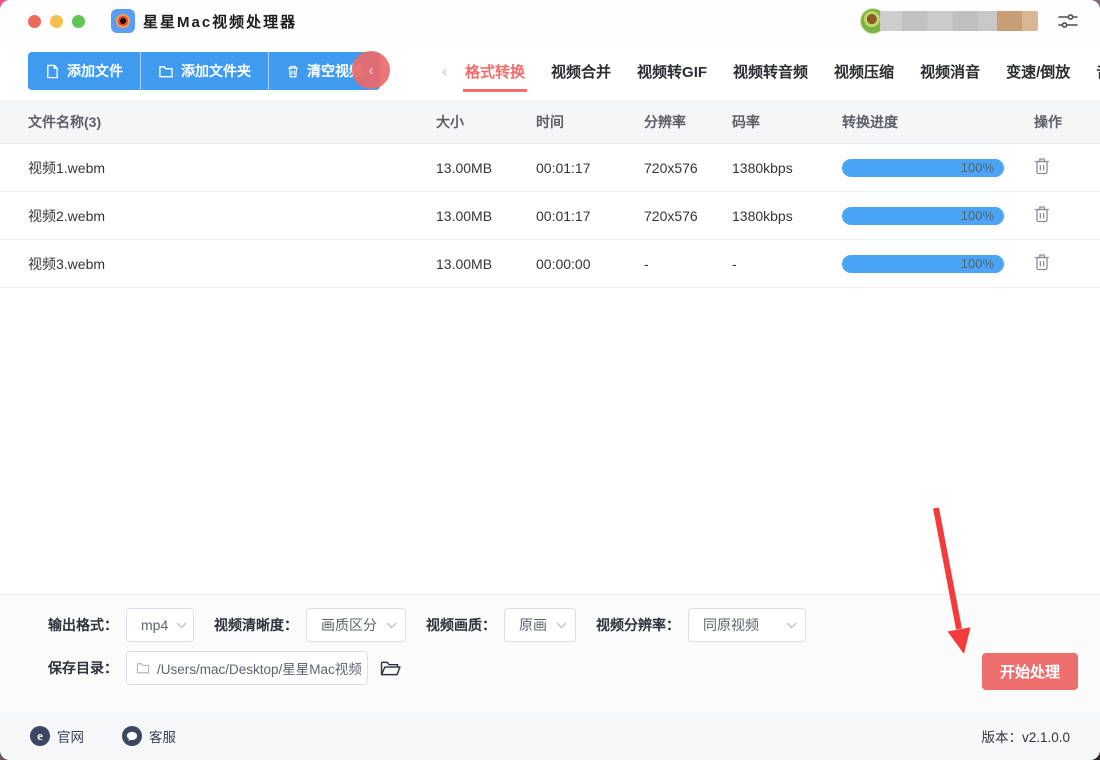 The height and width of the screenshot is (760, 1100). What do you see at coordinates (84, 71) in the screenshot?
I see `add-file-button: 添加文件` at bounding box center [84, 71].